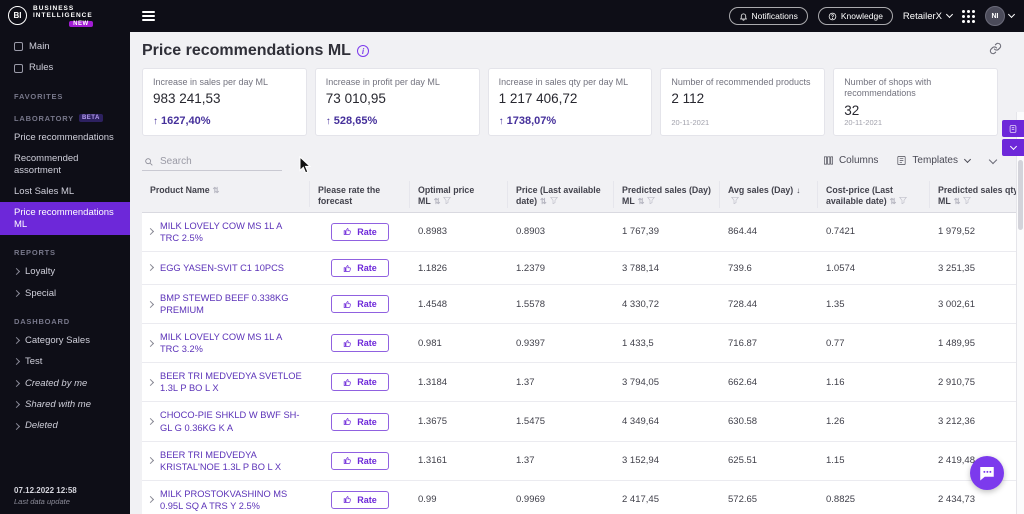 The image size is (1024, 514). I want to click on sidebar-item-main: Main, so click(65, 46).